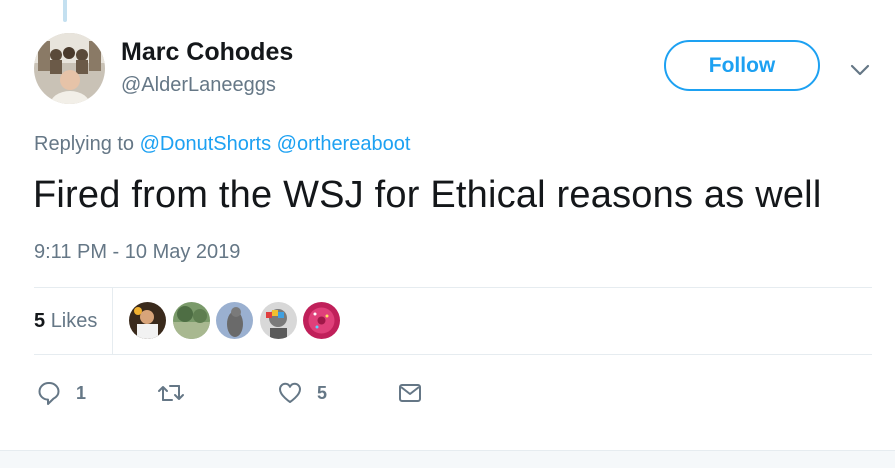  I want to click on author-avatar, so click(69, 68).